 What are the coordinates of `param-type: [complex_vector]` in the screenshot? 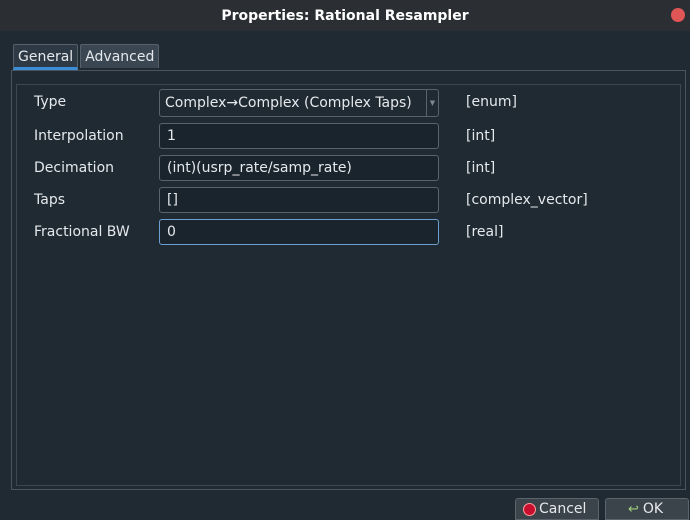 It's located at (527, 200).